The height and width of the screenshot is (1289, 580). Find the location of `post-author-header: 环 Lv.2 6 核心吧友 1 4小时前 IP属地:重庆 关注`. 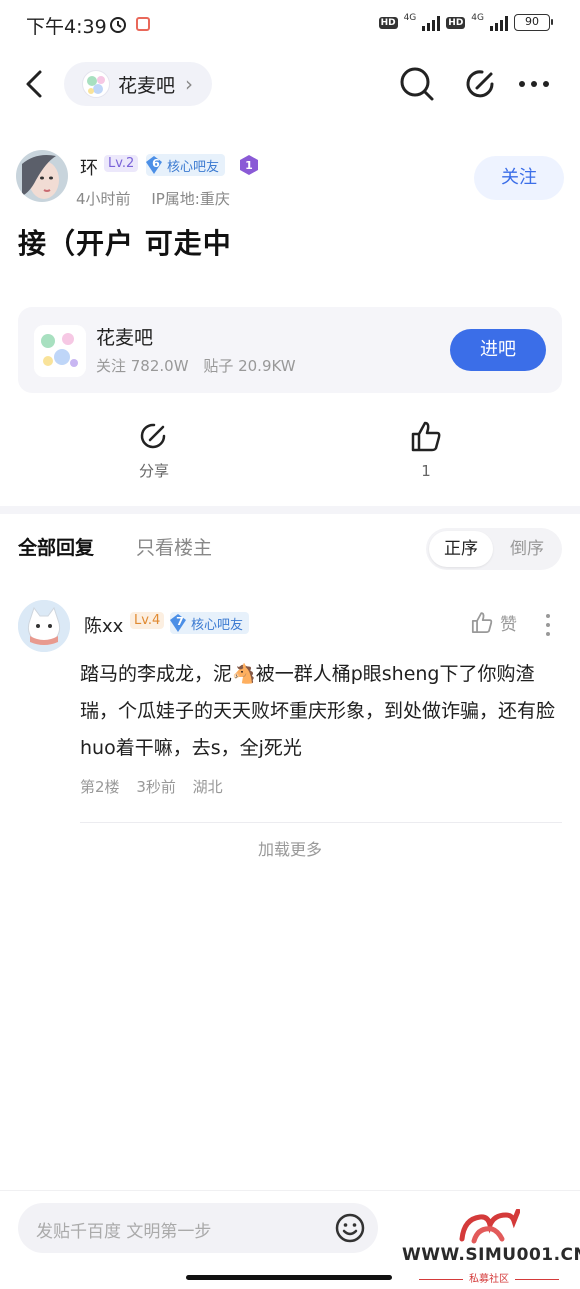

post-author-header: 环 Lv.2 6 核心吧友 1 4小时前 IP属地:重庆 关注 is located at coordinates (290, 180).